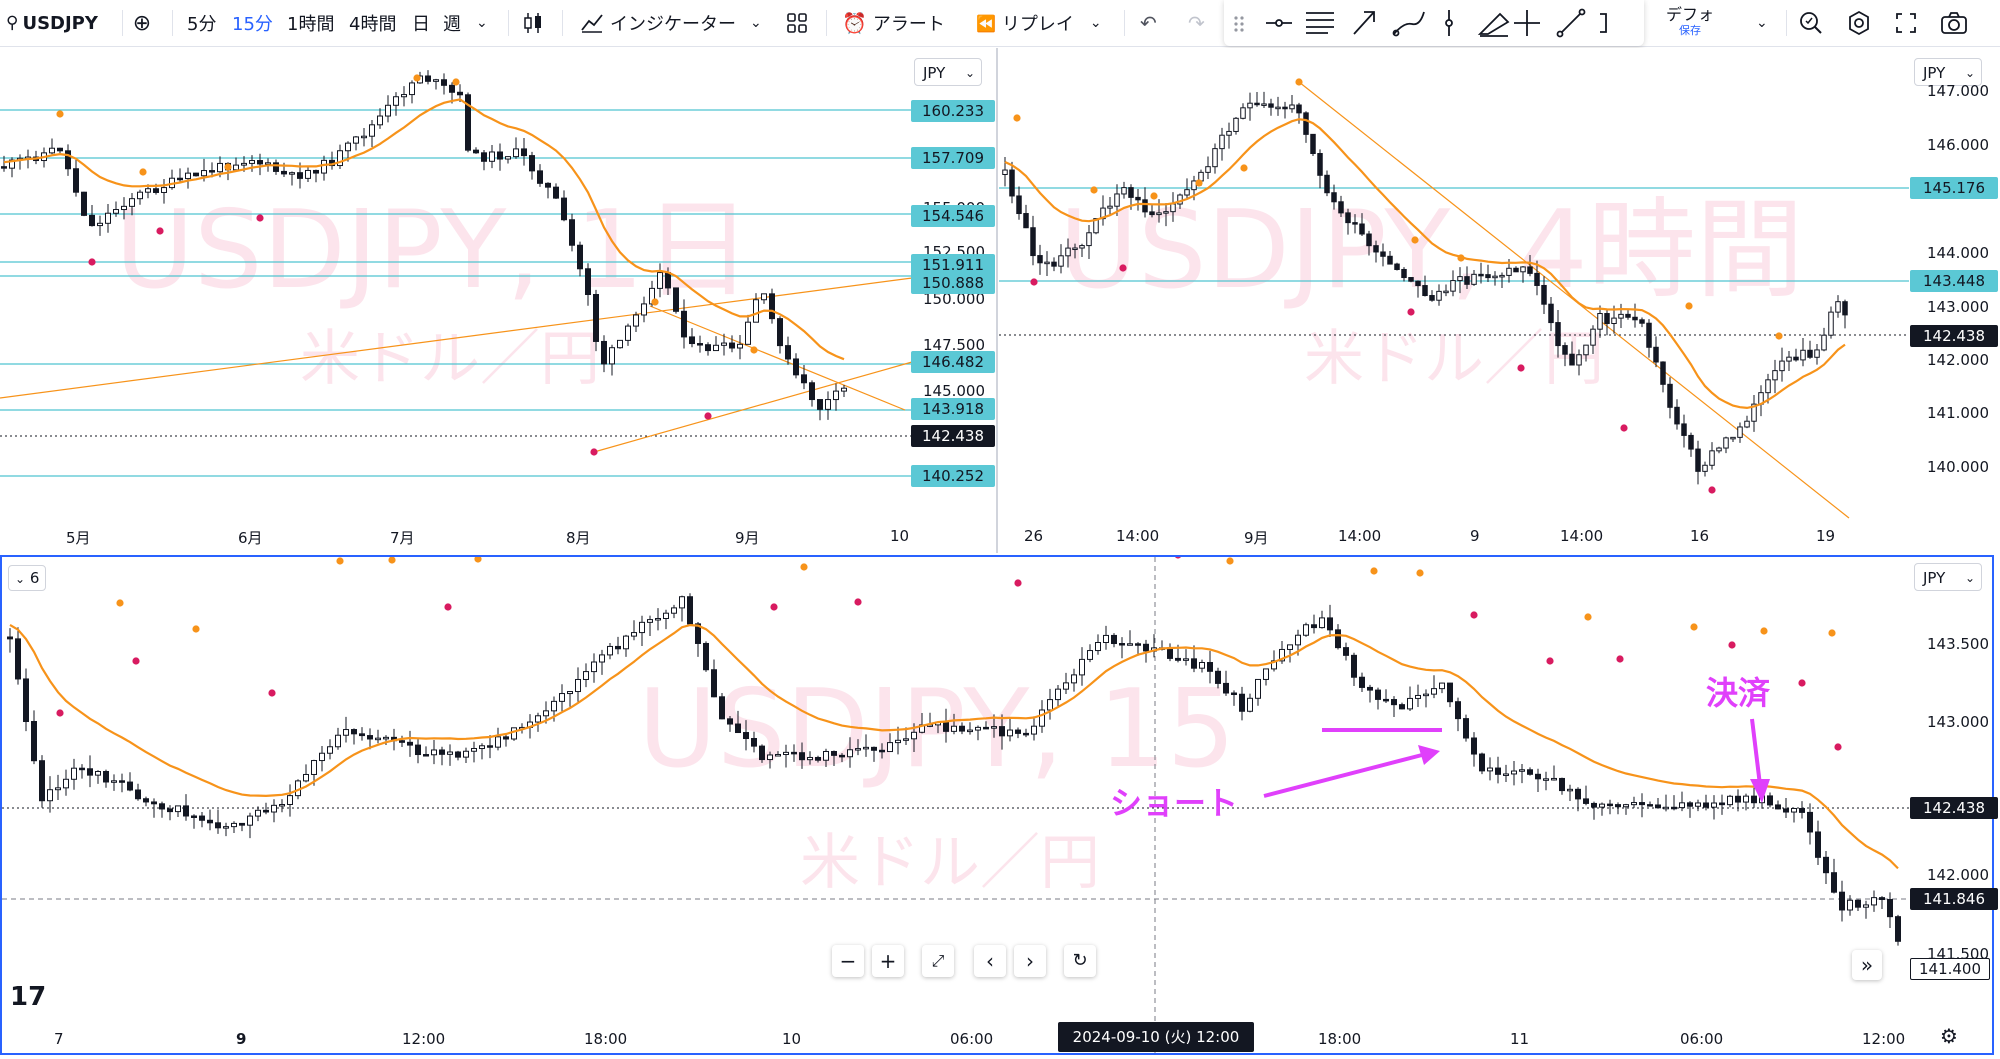 Image resolution: width=2000 pixels, height=1059 pixels. What do you see at coordinates (52, 23) in the screenshot?
I see `symbol-search-button: ⚲ USDJPY` at bounding box center [52, 23].